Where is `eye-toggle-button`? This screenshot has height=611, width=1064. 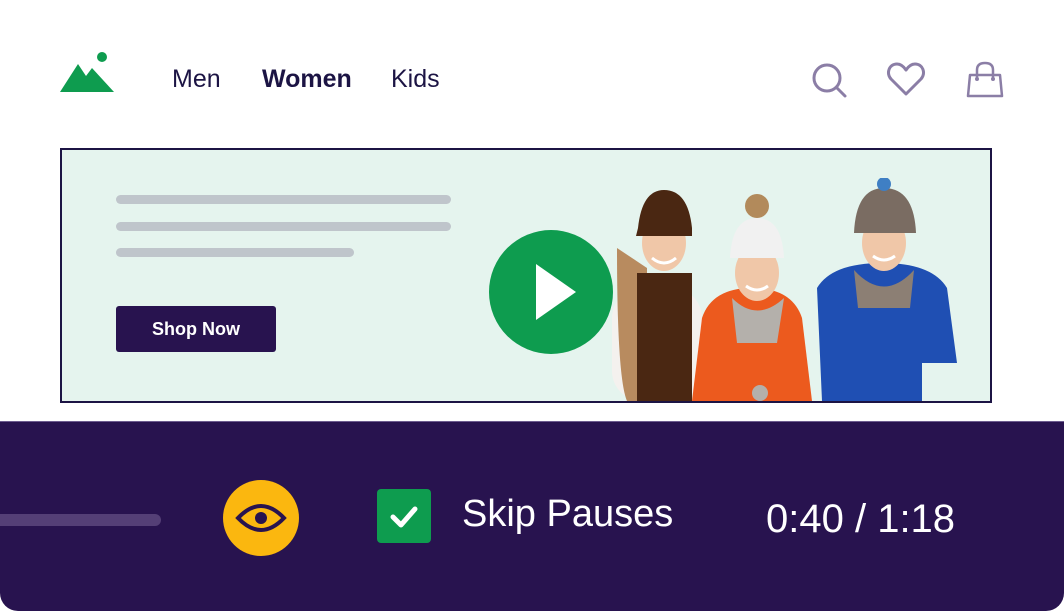
eye-toggle-button is located at coordinates (261, 518).